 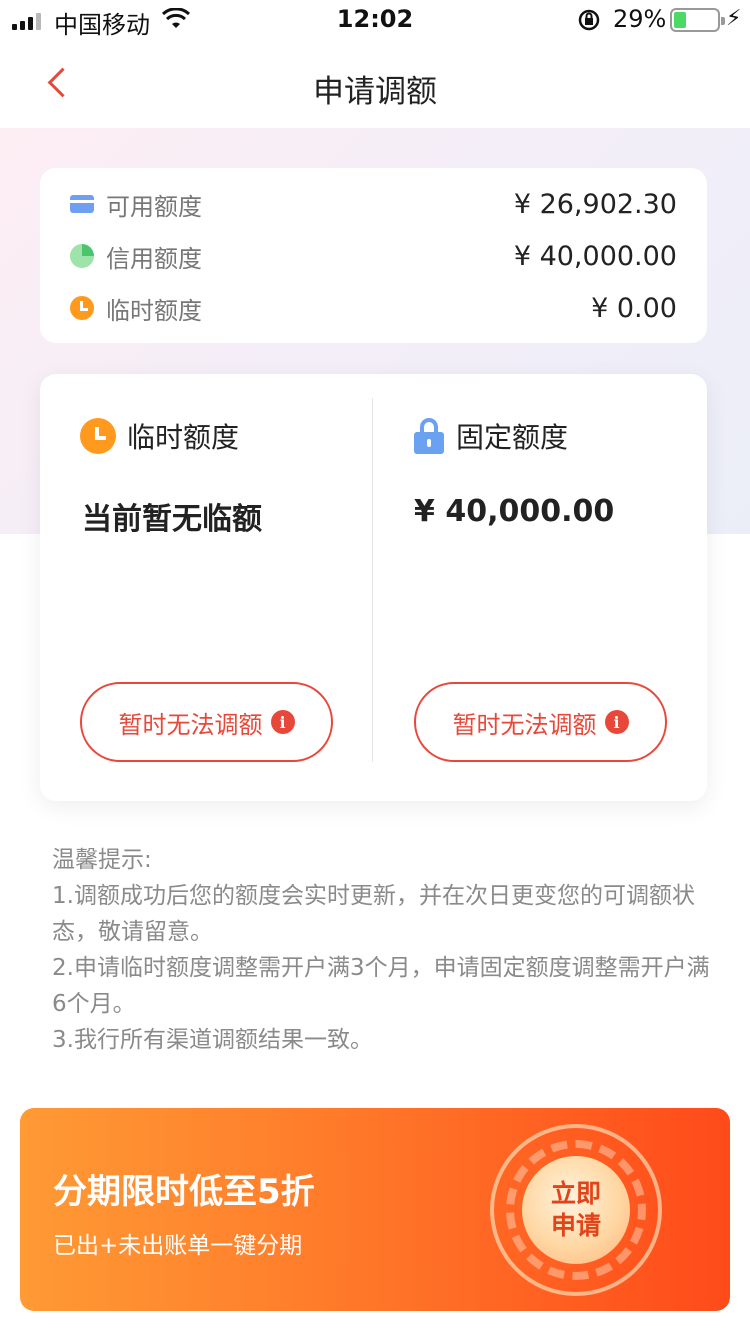 What do you see at coordinates (540, 587) in the screenshot?
I see `fixed-quota-panel: 固定额度 ¥ 40,000.00 暂时无法调额 i` at bounding box center [540, 587].